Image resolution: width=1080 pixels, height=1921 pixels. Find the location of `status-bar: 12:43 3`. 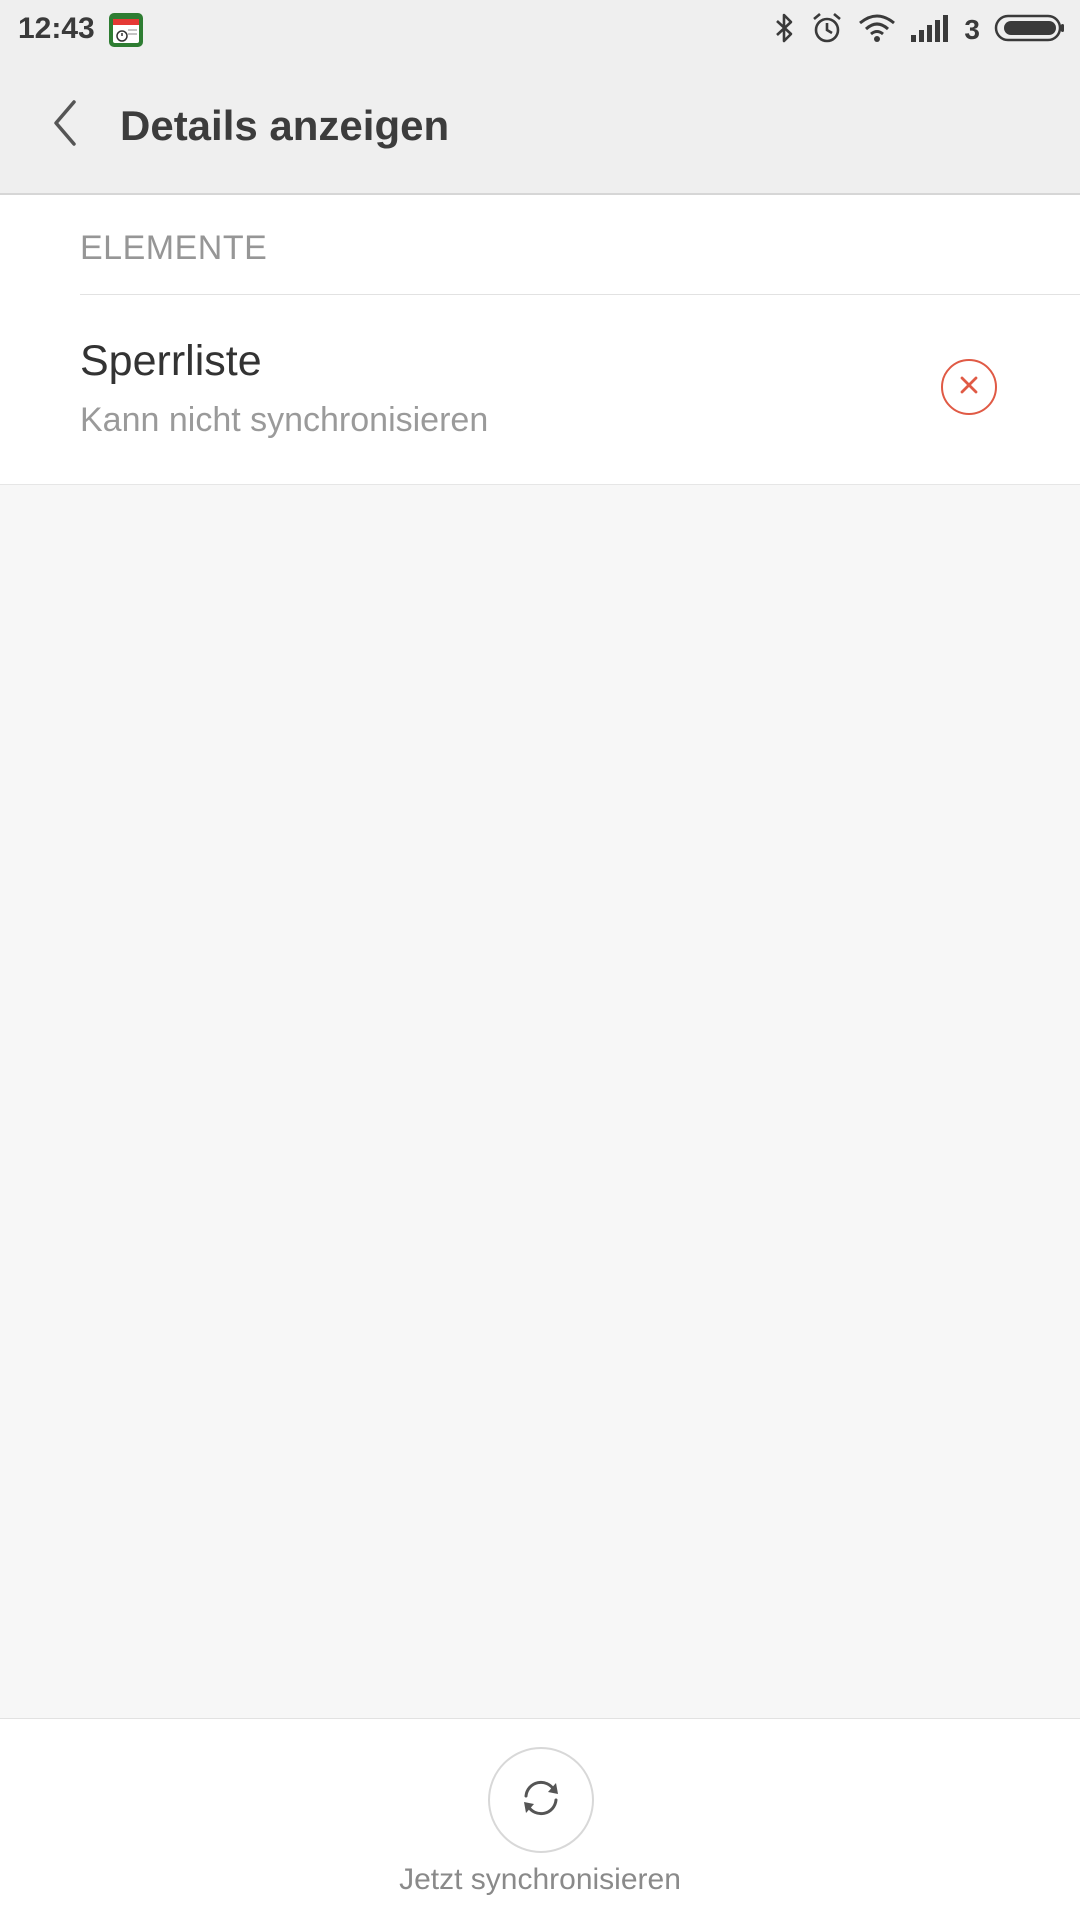

status-bar: 12:43 3 is located at coordinates (540, 30).